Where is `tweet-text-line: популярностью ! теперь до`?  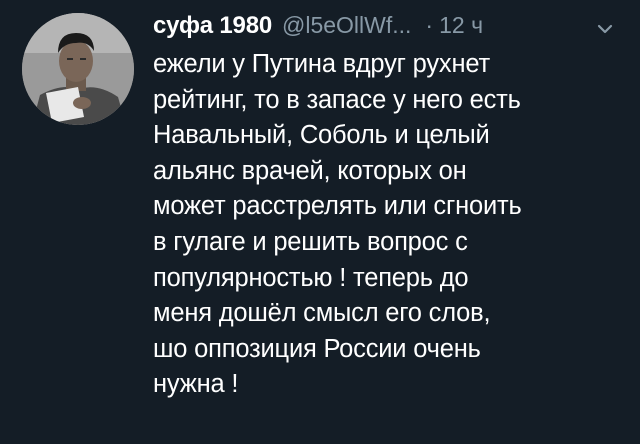 tweet-text-line: популярностью ! теперь до is located at coordinates (311, 277).